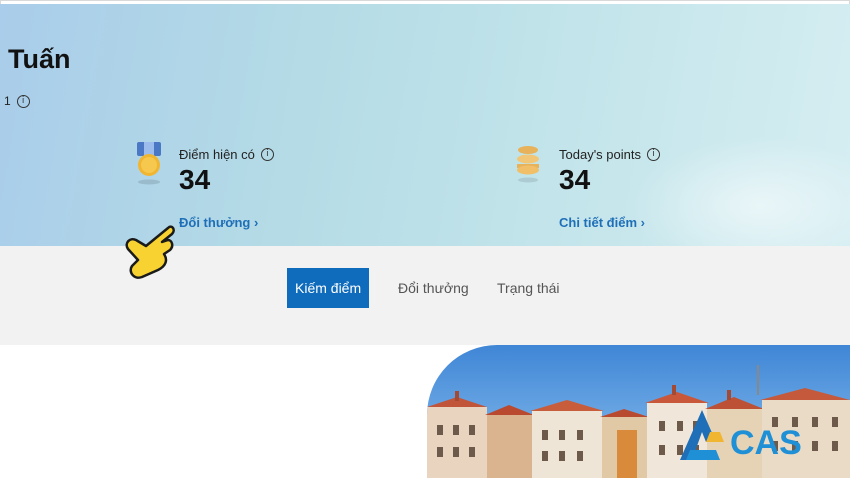  What do you see at coordinates (600, 154) in the screenshot?
I see `todays-points-label-text: Today's points` at bounding box center [600, 154].